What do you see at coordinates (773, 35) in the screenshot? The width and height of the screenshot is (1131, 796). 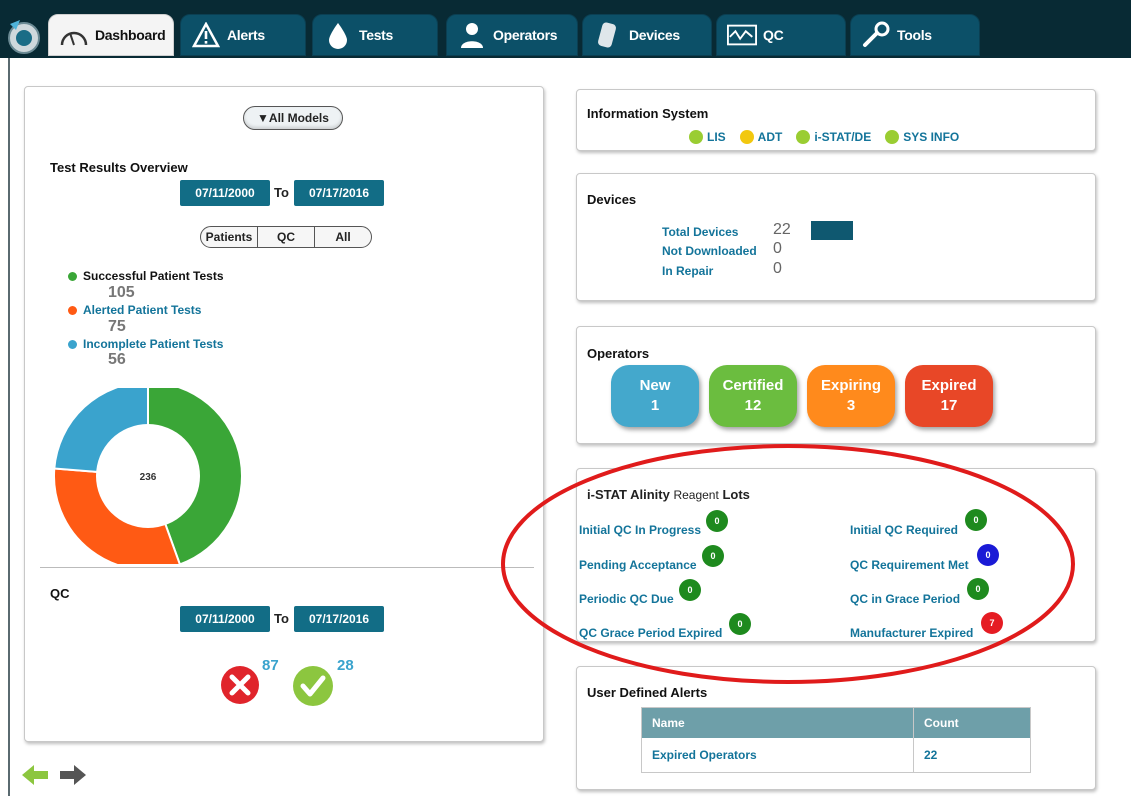 I see `tab-label: QC` at bounding box center [773, 35].